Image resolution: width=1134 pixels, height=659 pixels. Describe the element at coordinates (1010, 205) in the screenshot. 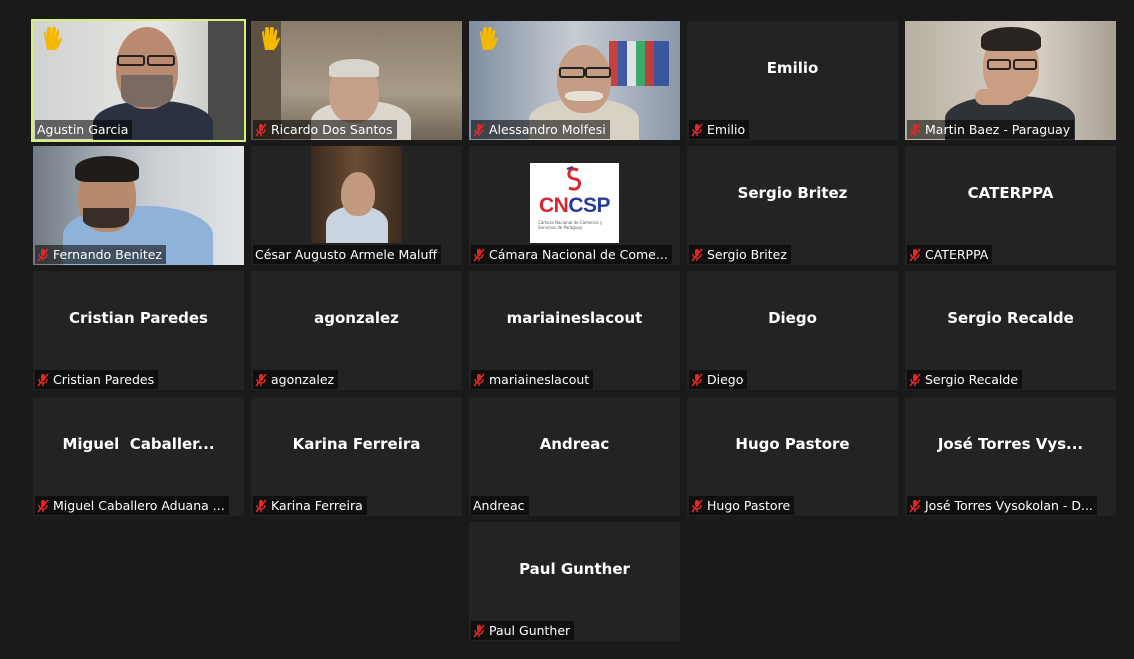

I see `participant-tile-caterppa: CATERPPA CATERPPA` at that location.